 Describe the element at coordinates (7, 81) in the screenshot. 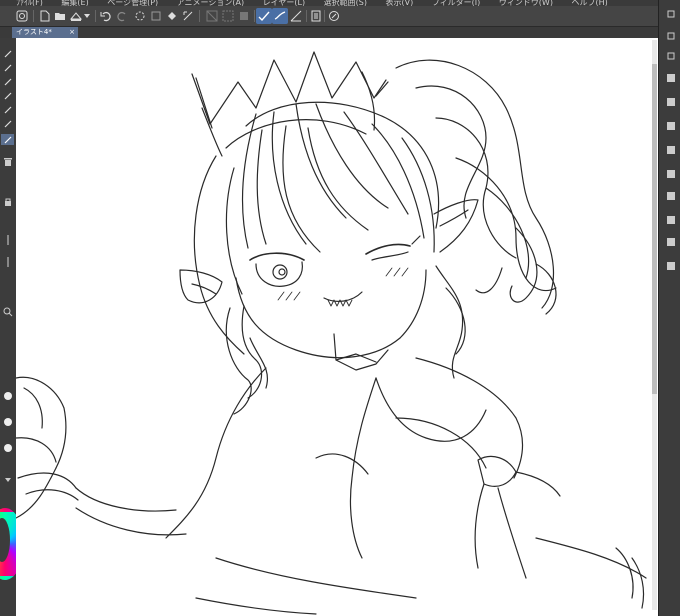

I see `brush-tool-icon` at that location.